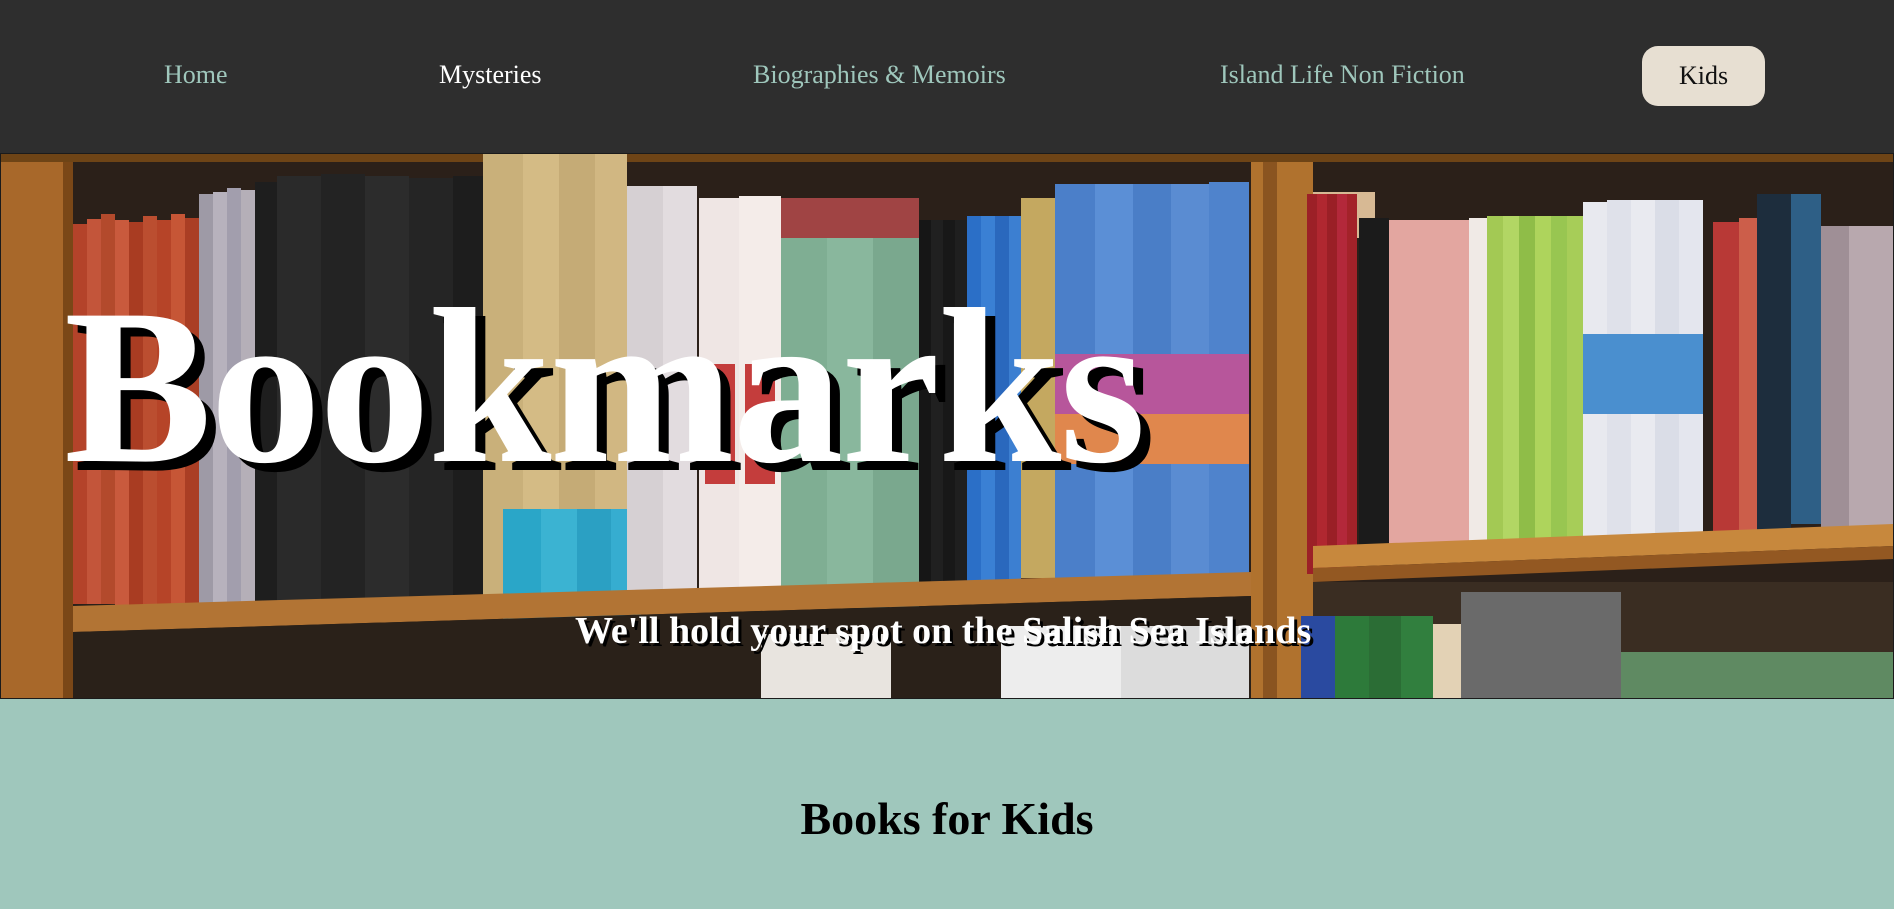 This screenshot has height=909, width=1894. I want to click on nav-home-link: Home, so click(196, 75).